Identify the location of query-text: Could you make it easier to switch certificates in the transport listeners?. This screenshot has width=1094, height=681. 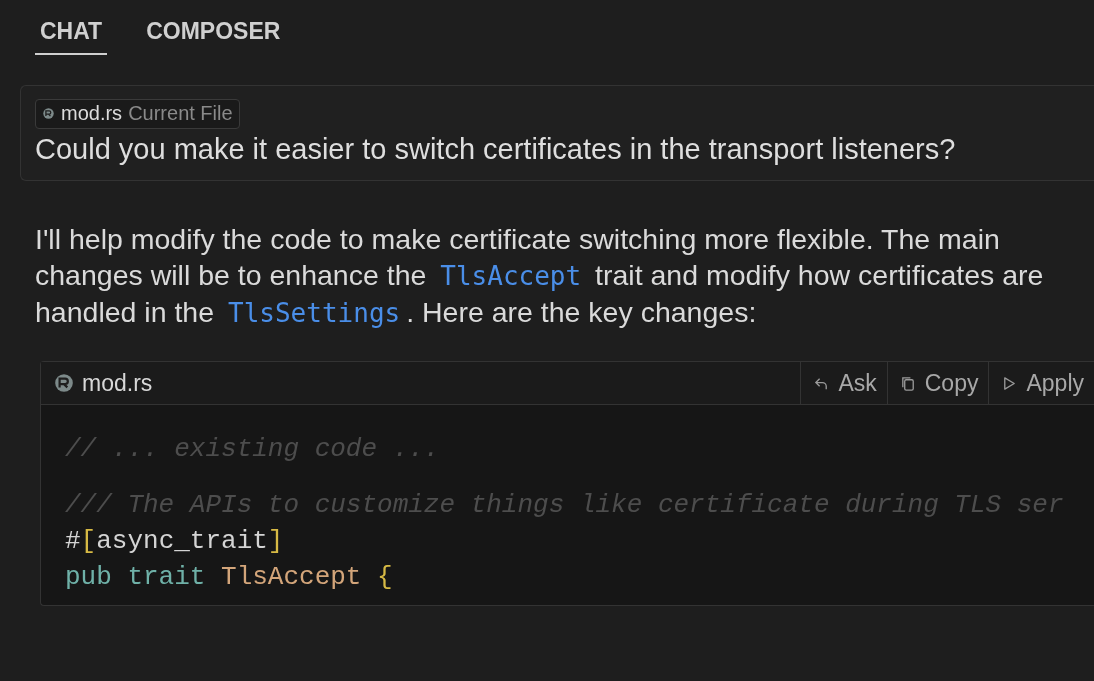
(496, 149).